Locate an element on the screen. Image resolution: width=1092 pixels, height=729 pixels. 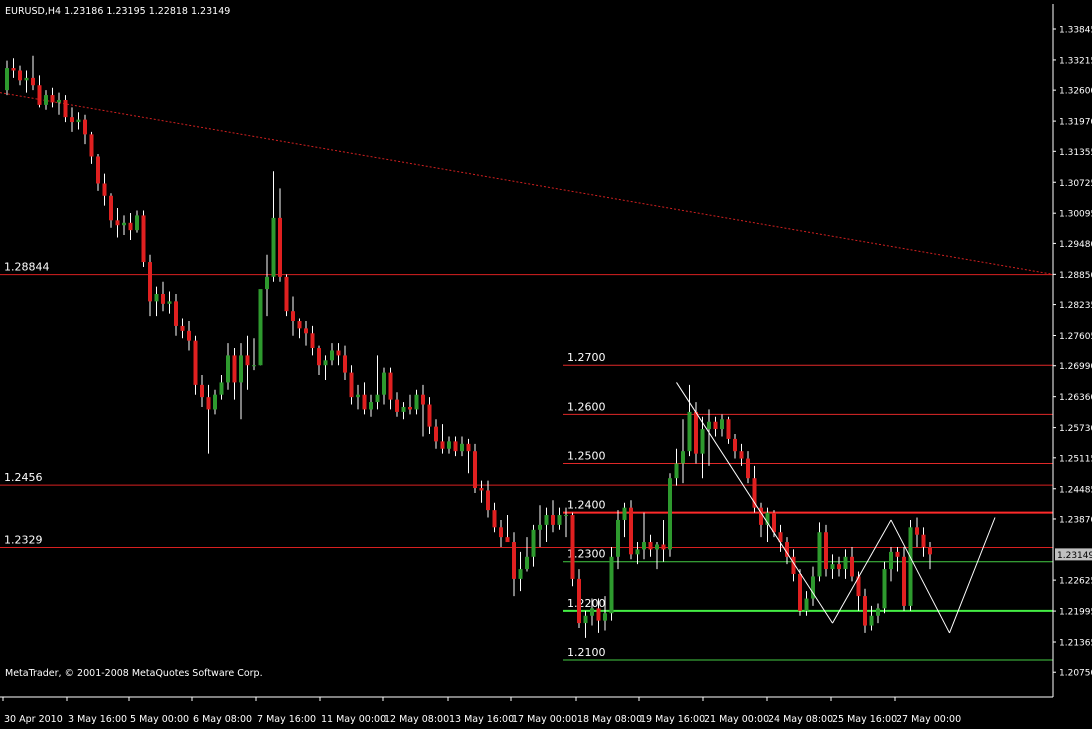
x-tick-label: 18 May 08:00 is located at coordinates (609, 719).